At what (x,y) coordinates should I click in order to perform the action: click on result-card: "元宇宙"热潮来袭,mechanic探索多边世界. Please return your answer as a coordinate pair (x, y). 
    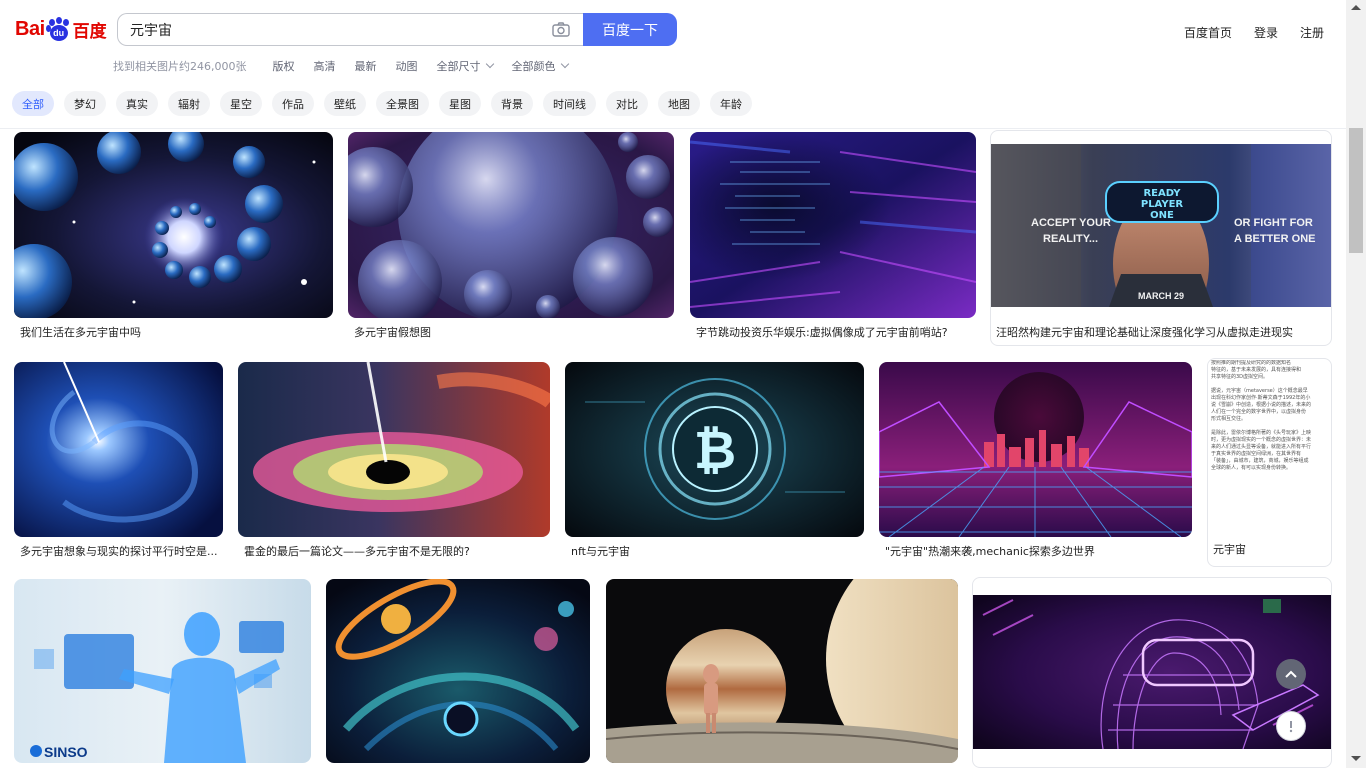
    Looking at the image, I should click on (1036, 462).